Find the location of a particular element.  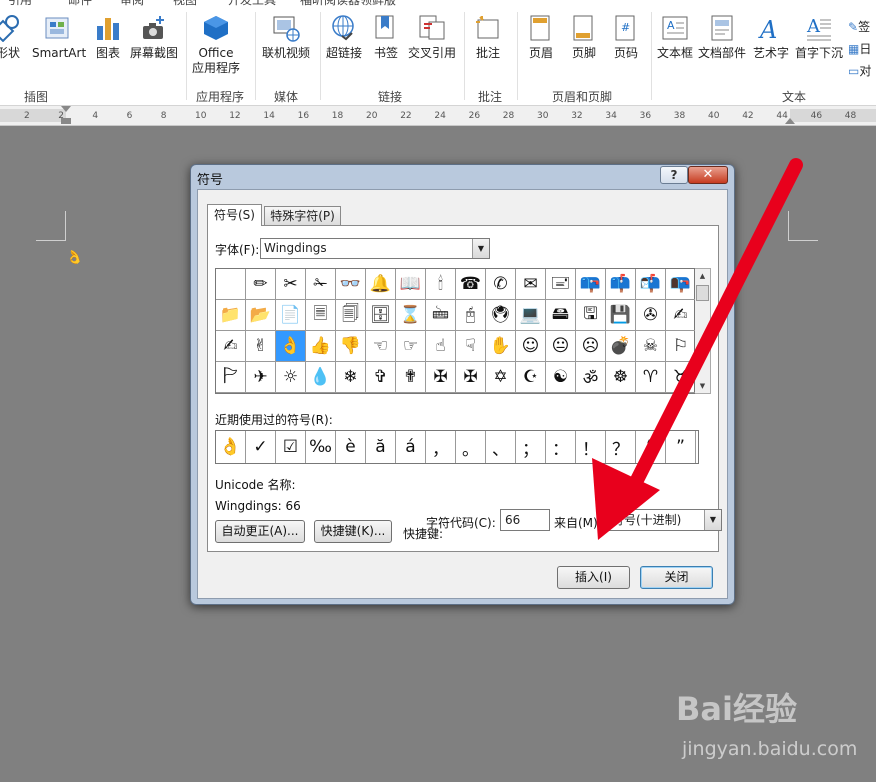

symbol-cell: ✉ is located at coordinates (531, 284).